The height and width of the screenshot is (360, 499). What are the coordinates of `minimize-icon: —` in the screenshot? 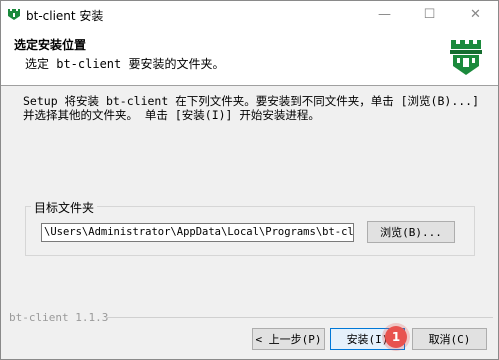 It's located at (384, 14).